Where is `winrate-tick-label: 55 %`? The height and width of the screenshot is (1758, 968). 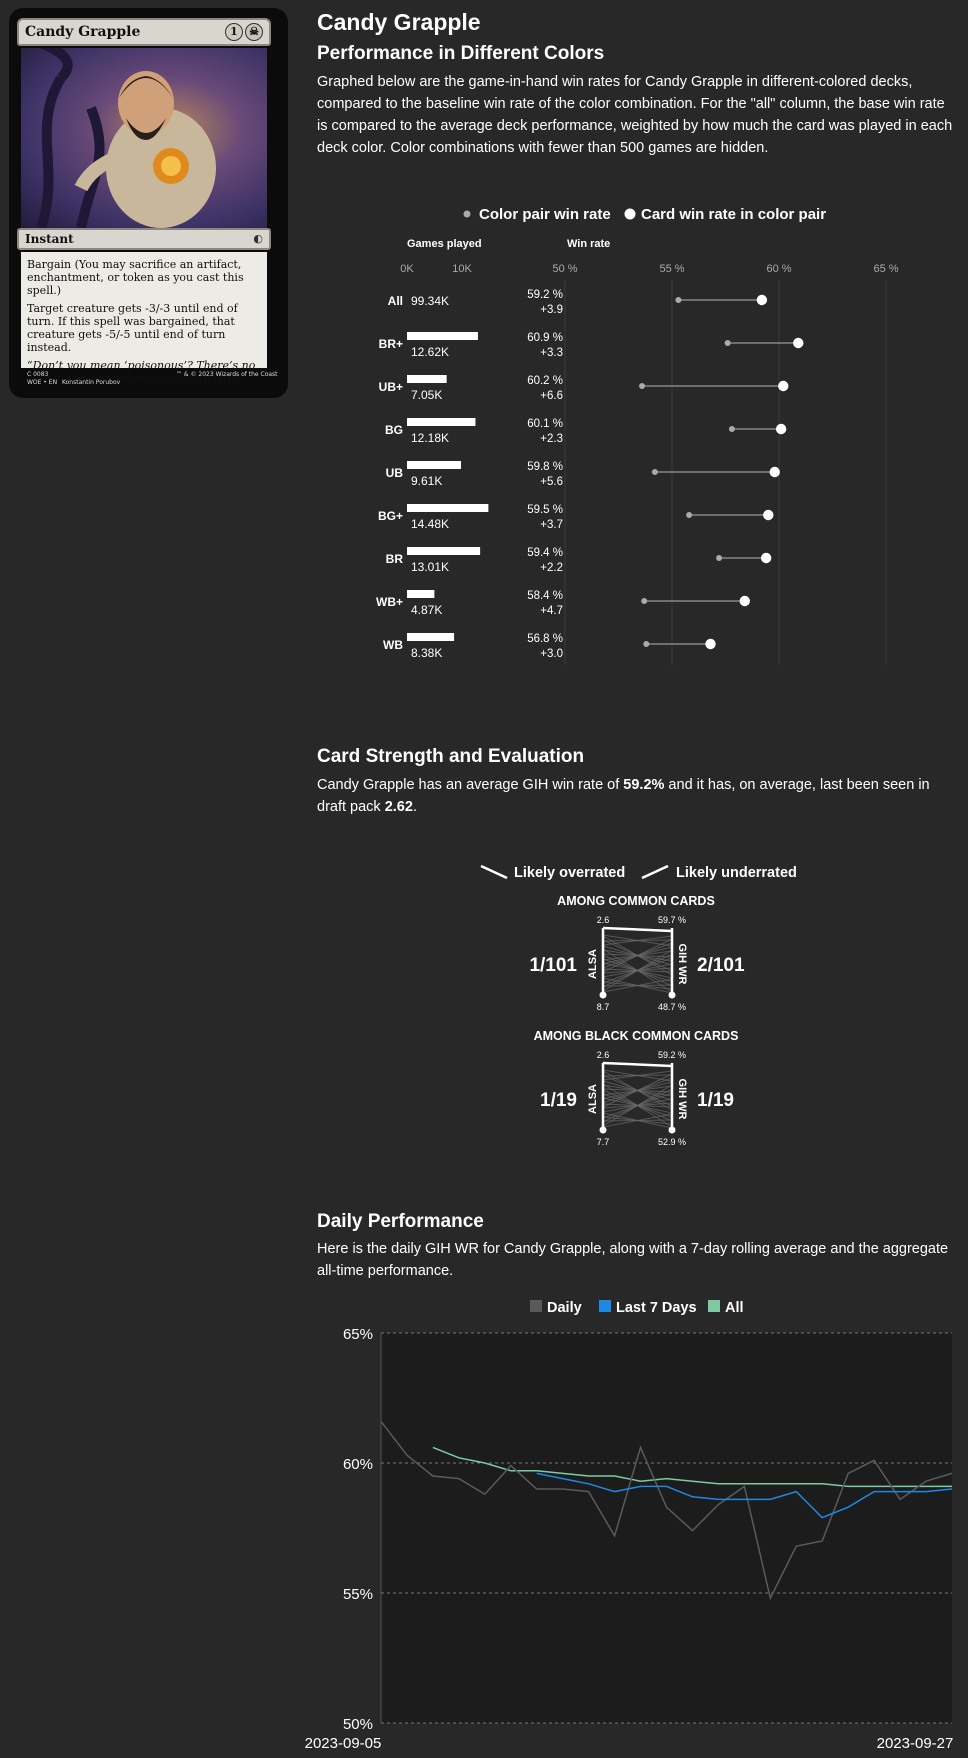
winrate-tick-label: 55 % is located at coordinates (671, 269).